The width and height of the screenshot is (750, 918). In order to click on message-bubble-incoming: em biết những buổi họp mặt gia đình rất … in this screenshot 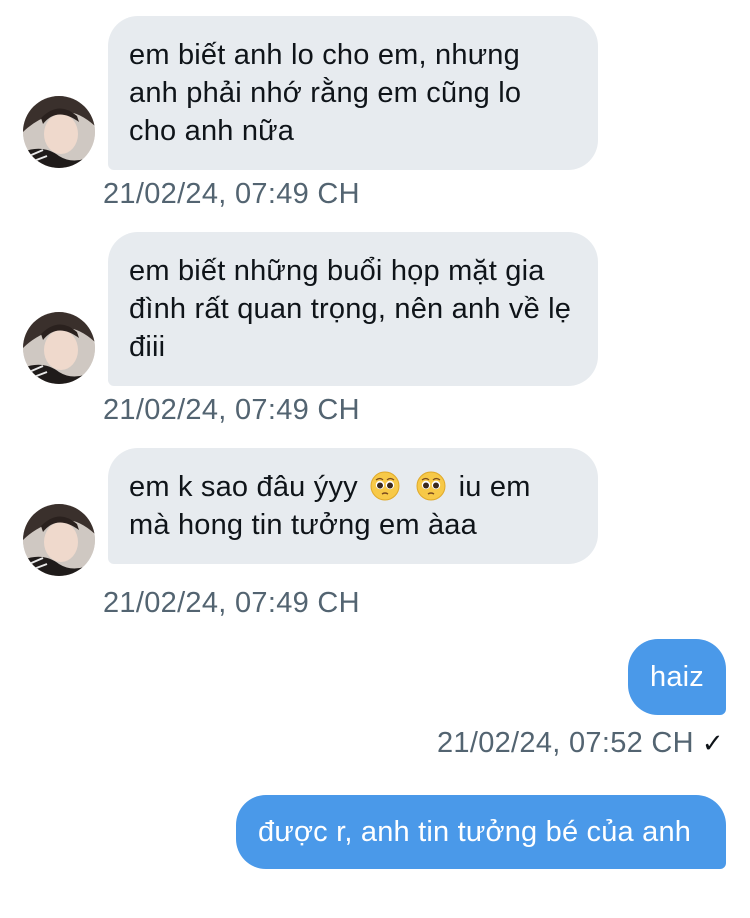, I will do `click(353, 309)`.